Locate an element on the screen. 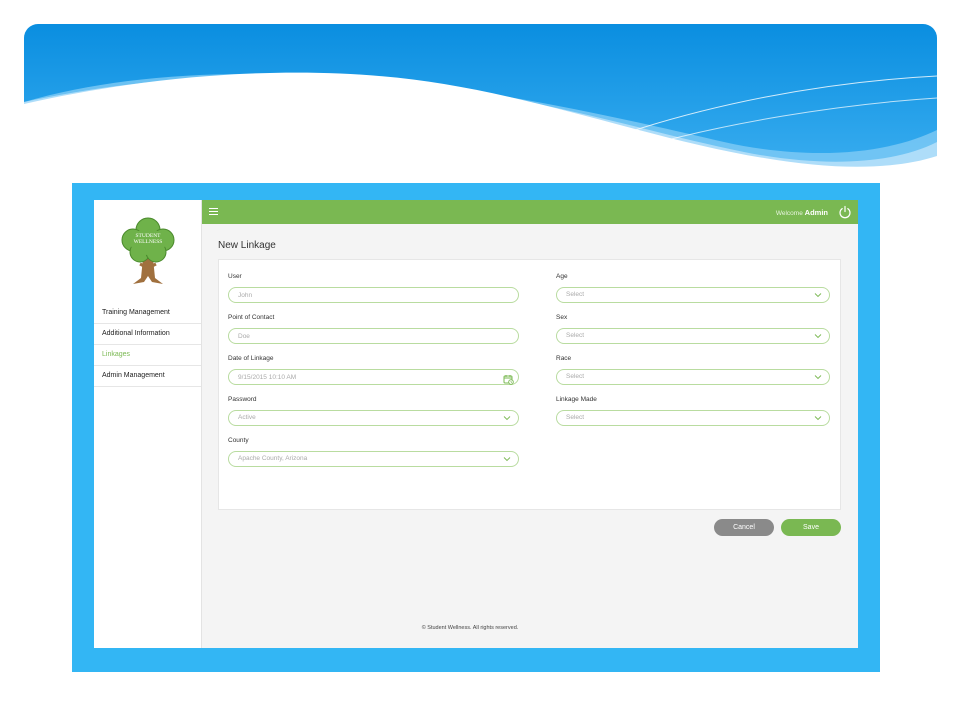  race-field-group: Race Select is located at coordinates (693, 370).